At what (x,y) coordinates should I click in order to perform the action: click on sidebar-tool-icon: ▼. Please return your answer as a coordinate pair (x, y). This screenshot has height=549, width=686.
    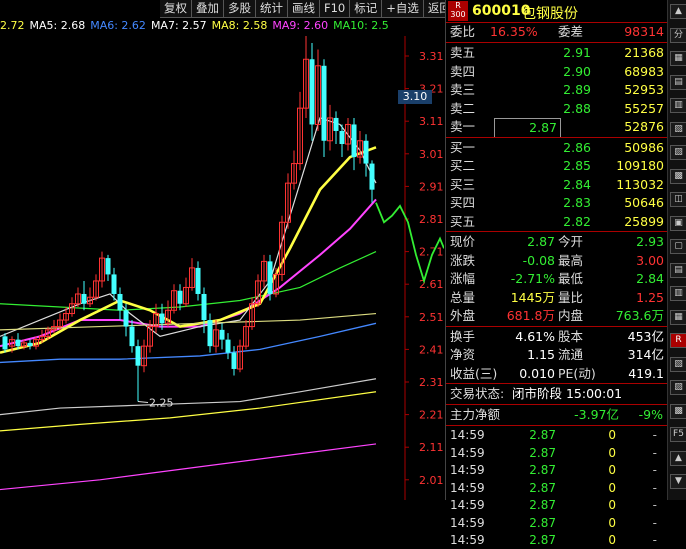
    Looking at the image, I should click on (678, 481).